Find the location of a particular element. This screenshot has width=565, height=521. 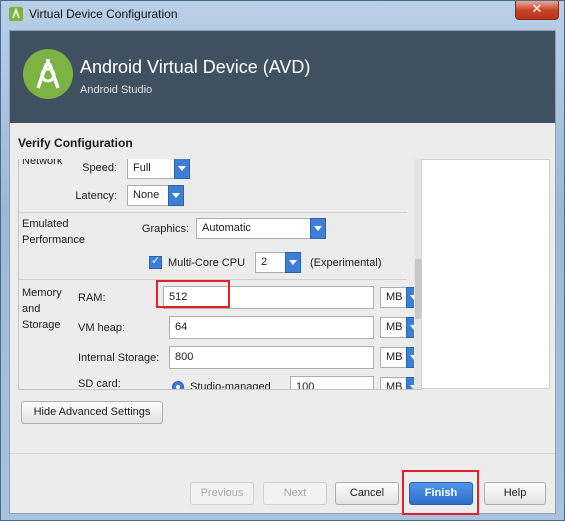

internal-storage-label: Internal Storage: is located at coordinates (119, 358).